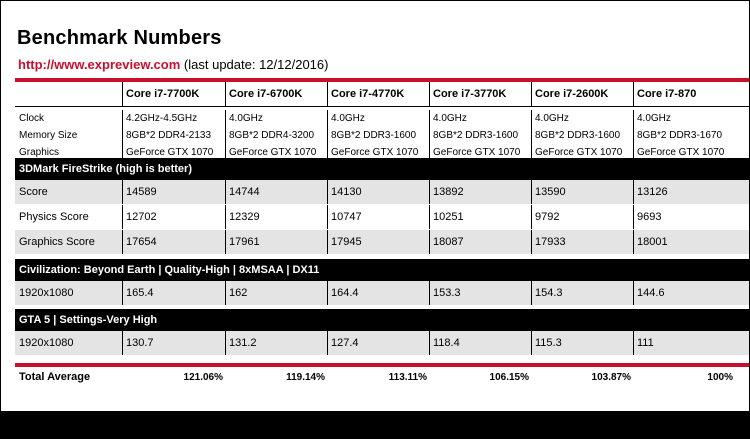  What do you see at coordinates (652, 192) in the screenshot?
I see `row-value: 13126` at bounding box center [652, 192].